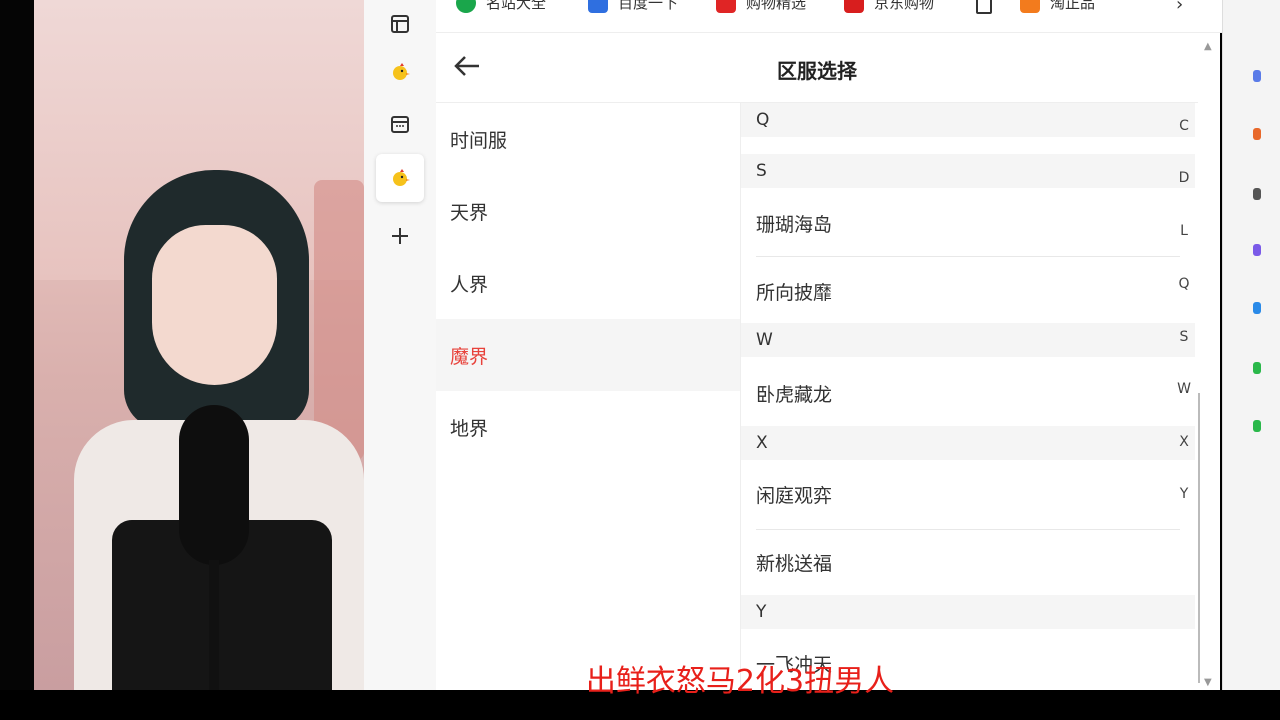 The image size is (1280, 720). What do you see at coordinates (400, 124) in the screenshot?
I see `calendar-icon` at bounding box center [400, 124].